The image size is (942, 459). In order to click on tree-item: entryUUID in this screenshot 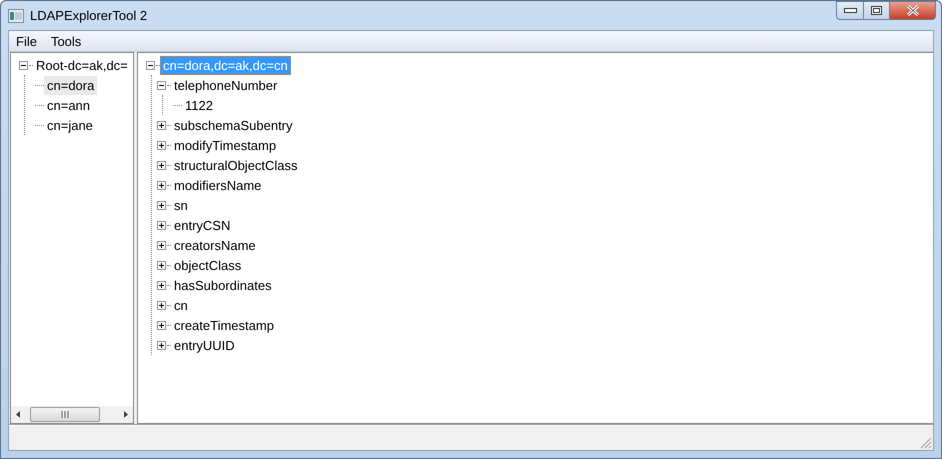, I will do `click(204, 345)`.